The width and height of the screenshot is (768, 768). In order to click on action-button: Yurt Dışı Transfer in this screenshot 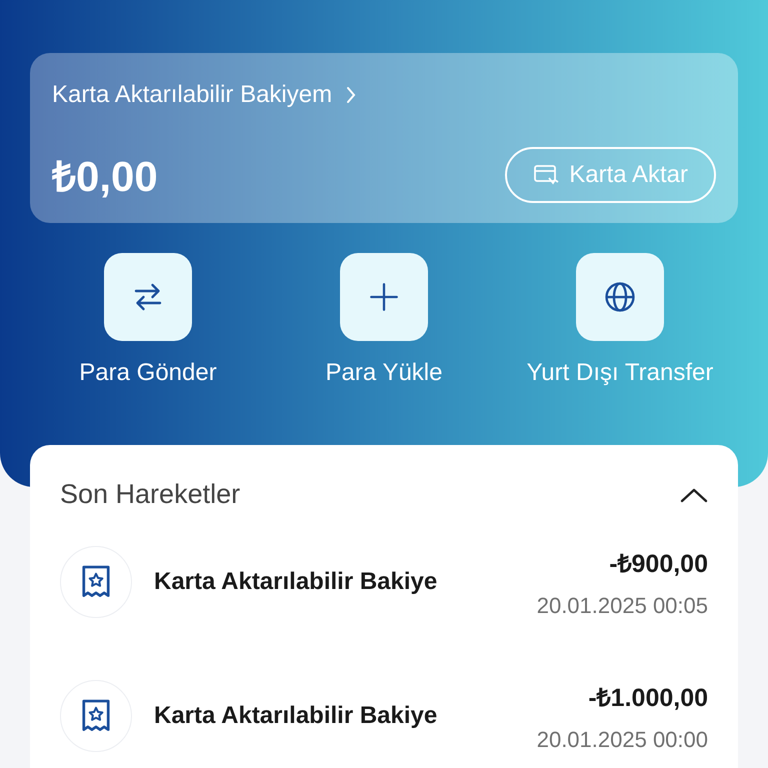, I will do `click(620, 320)`.